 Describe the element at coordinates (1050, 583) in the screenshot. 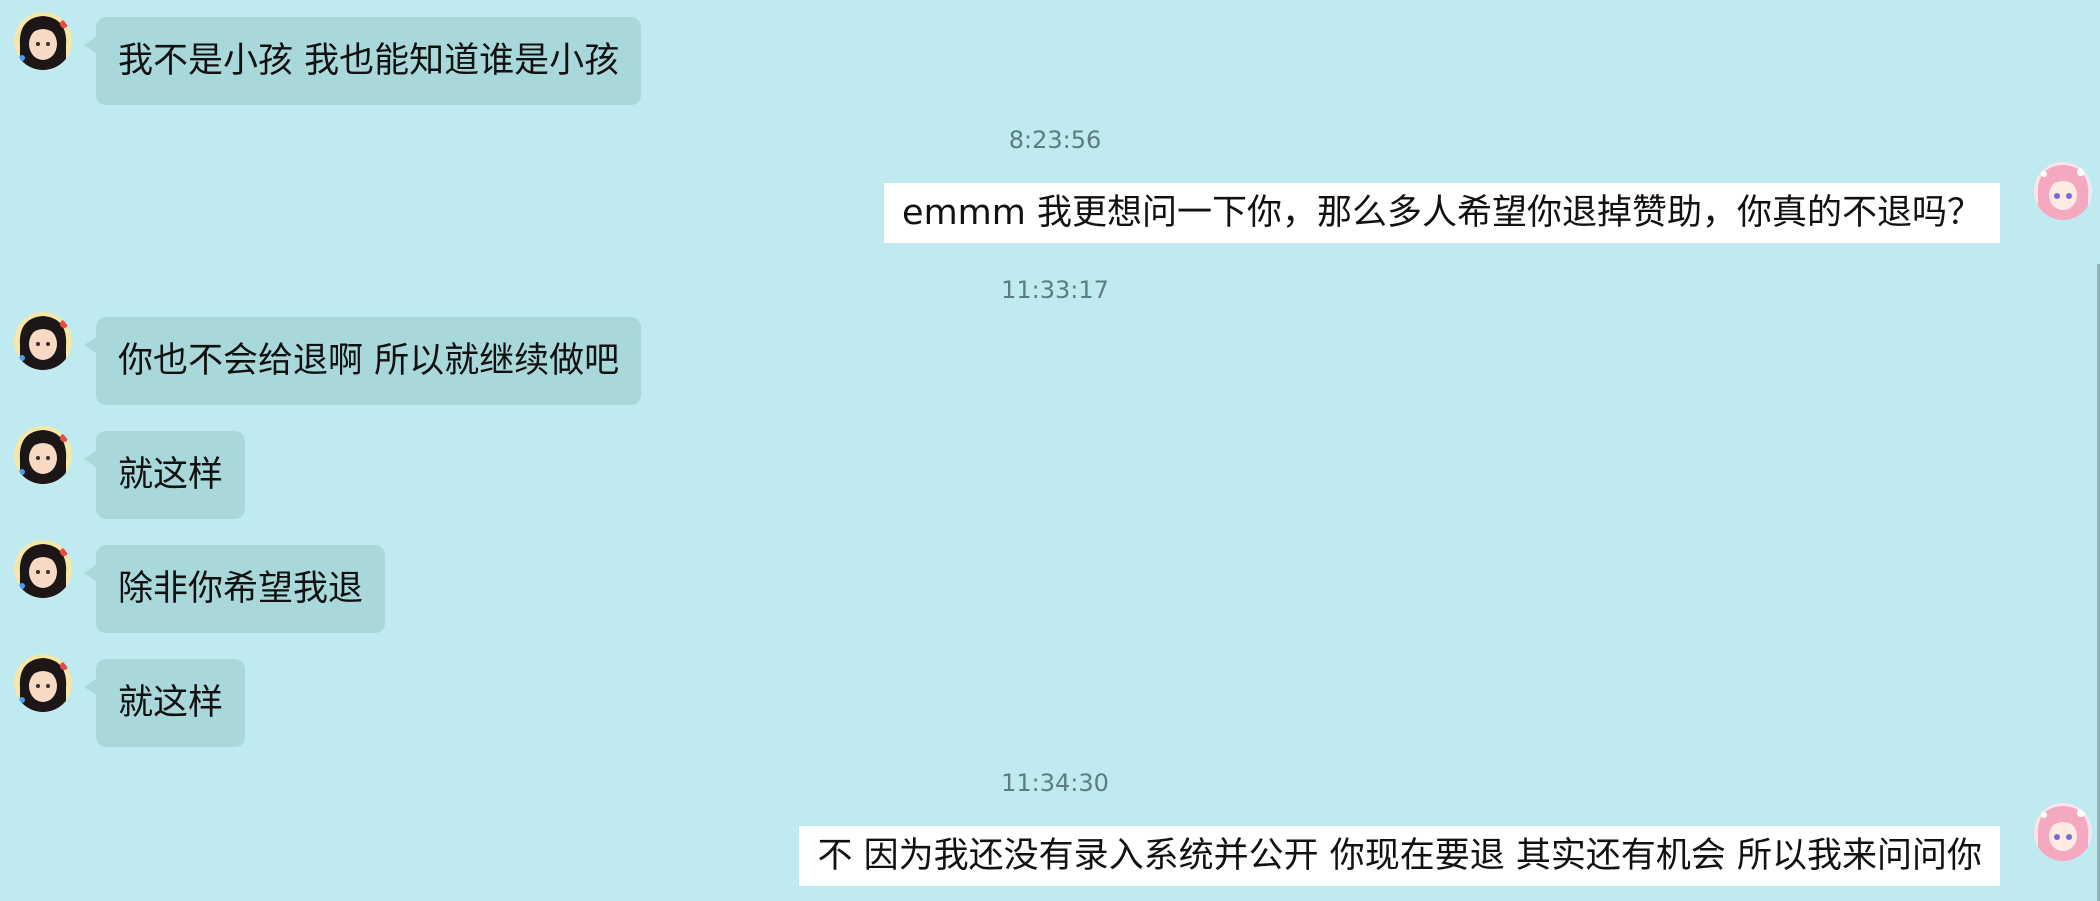

I see `message-incoming: 除非你希望我退` at that location.